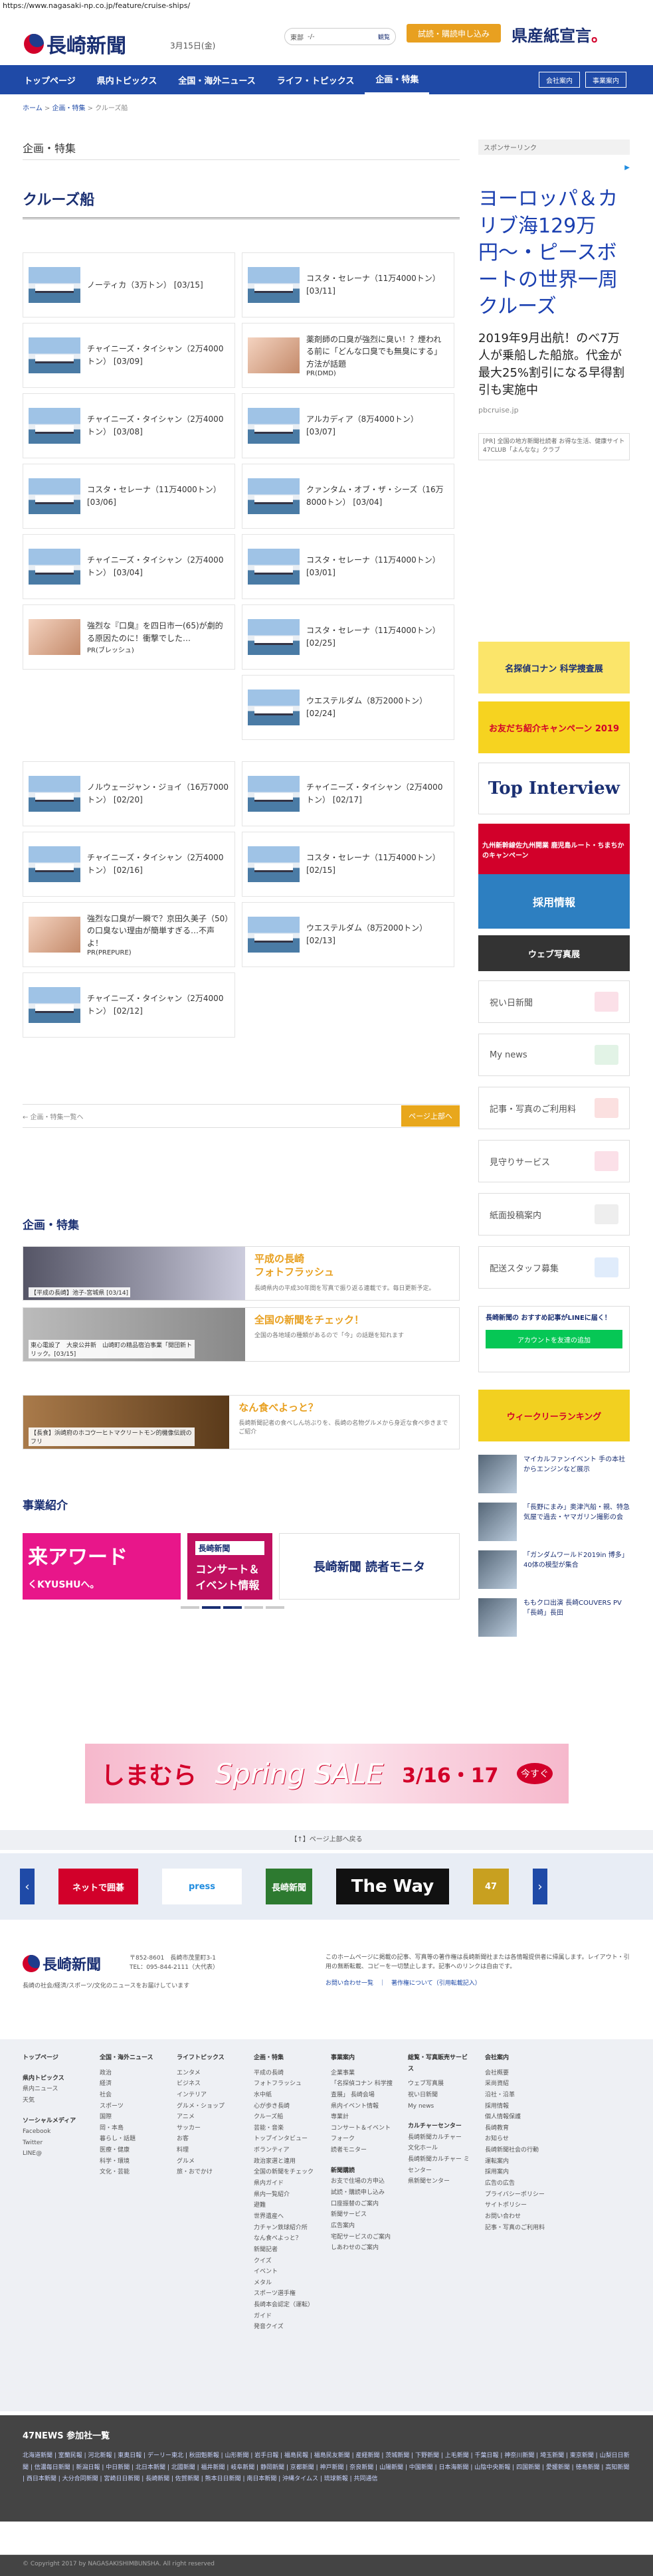 The image size is (653, 2576). What do you see at coordinates (554, 410) in the screenshot?
I see `sponsored-ad-url: pbcruise.jp` at bounding box center [554, 410].